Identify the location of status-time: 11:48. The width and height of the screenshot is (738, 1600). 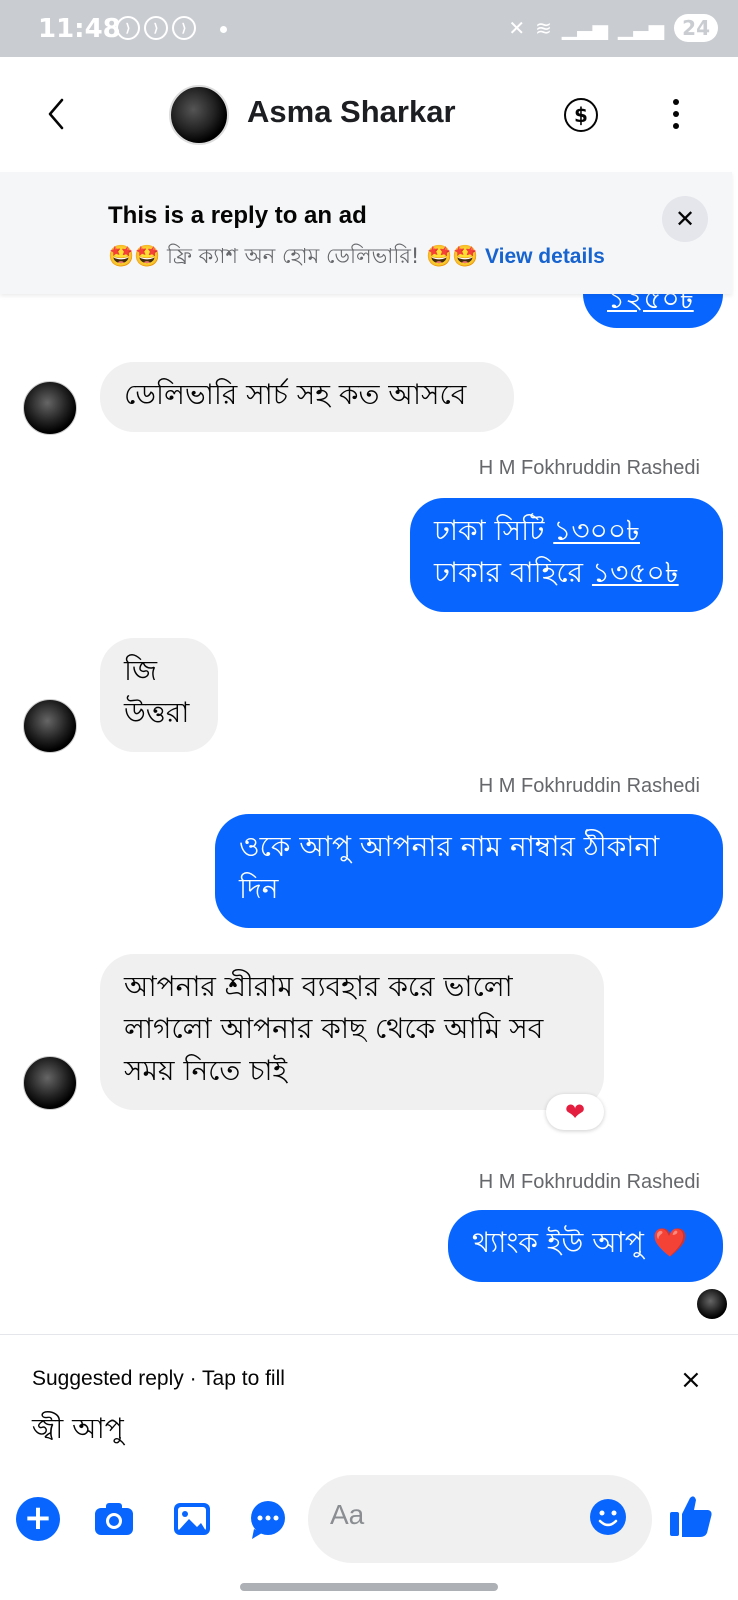
(79, 29).